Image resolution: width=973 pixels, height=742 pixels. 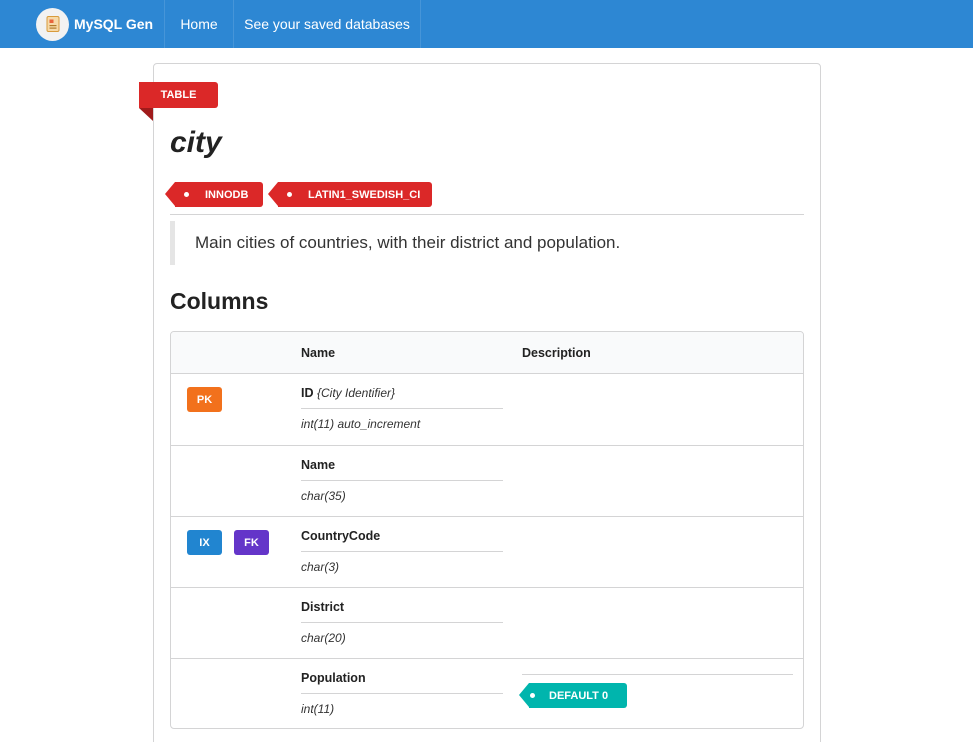 What do you see at coordinates (52, 24) in the screenshot?
I see `database-file-icon` at bounding box center [52, 24].